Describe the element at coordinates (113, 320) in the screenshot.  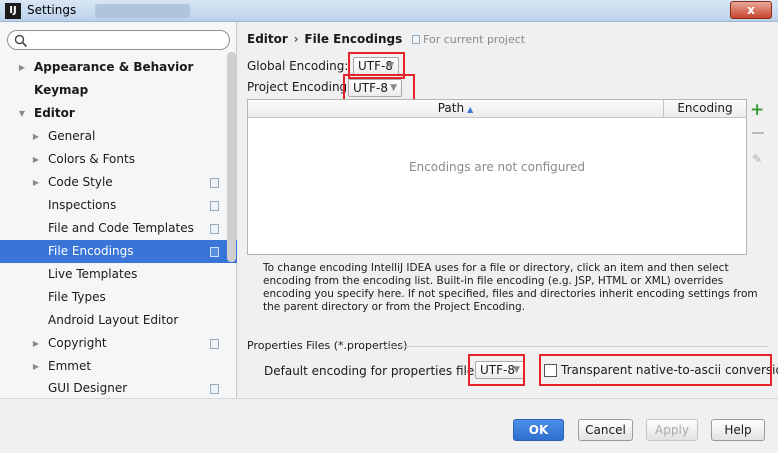
I see `sidebar-item-label: Android Layout Editor` at that location.